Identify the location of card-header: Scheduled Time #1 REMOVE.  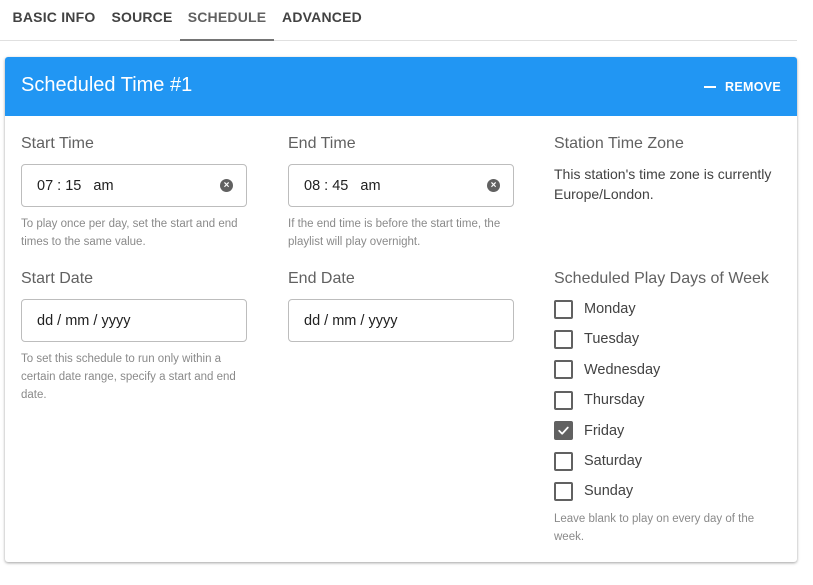
(401, 86).